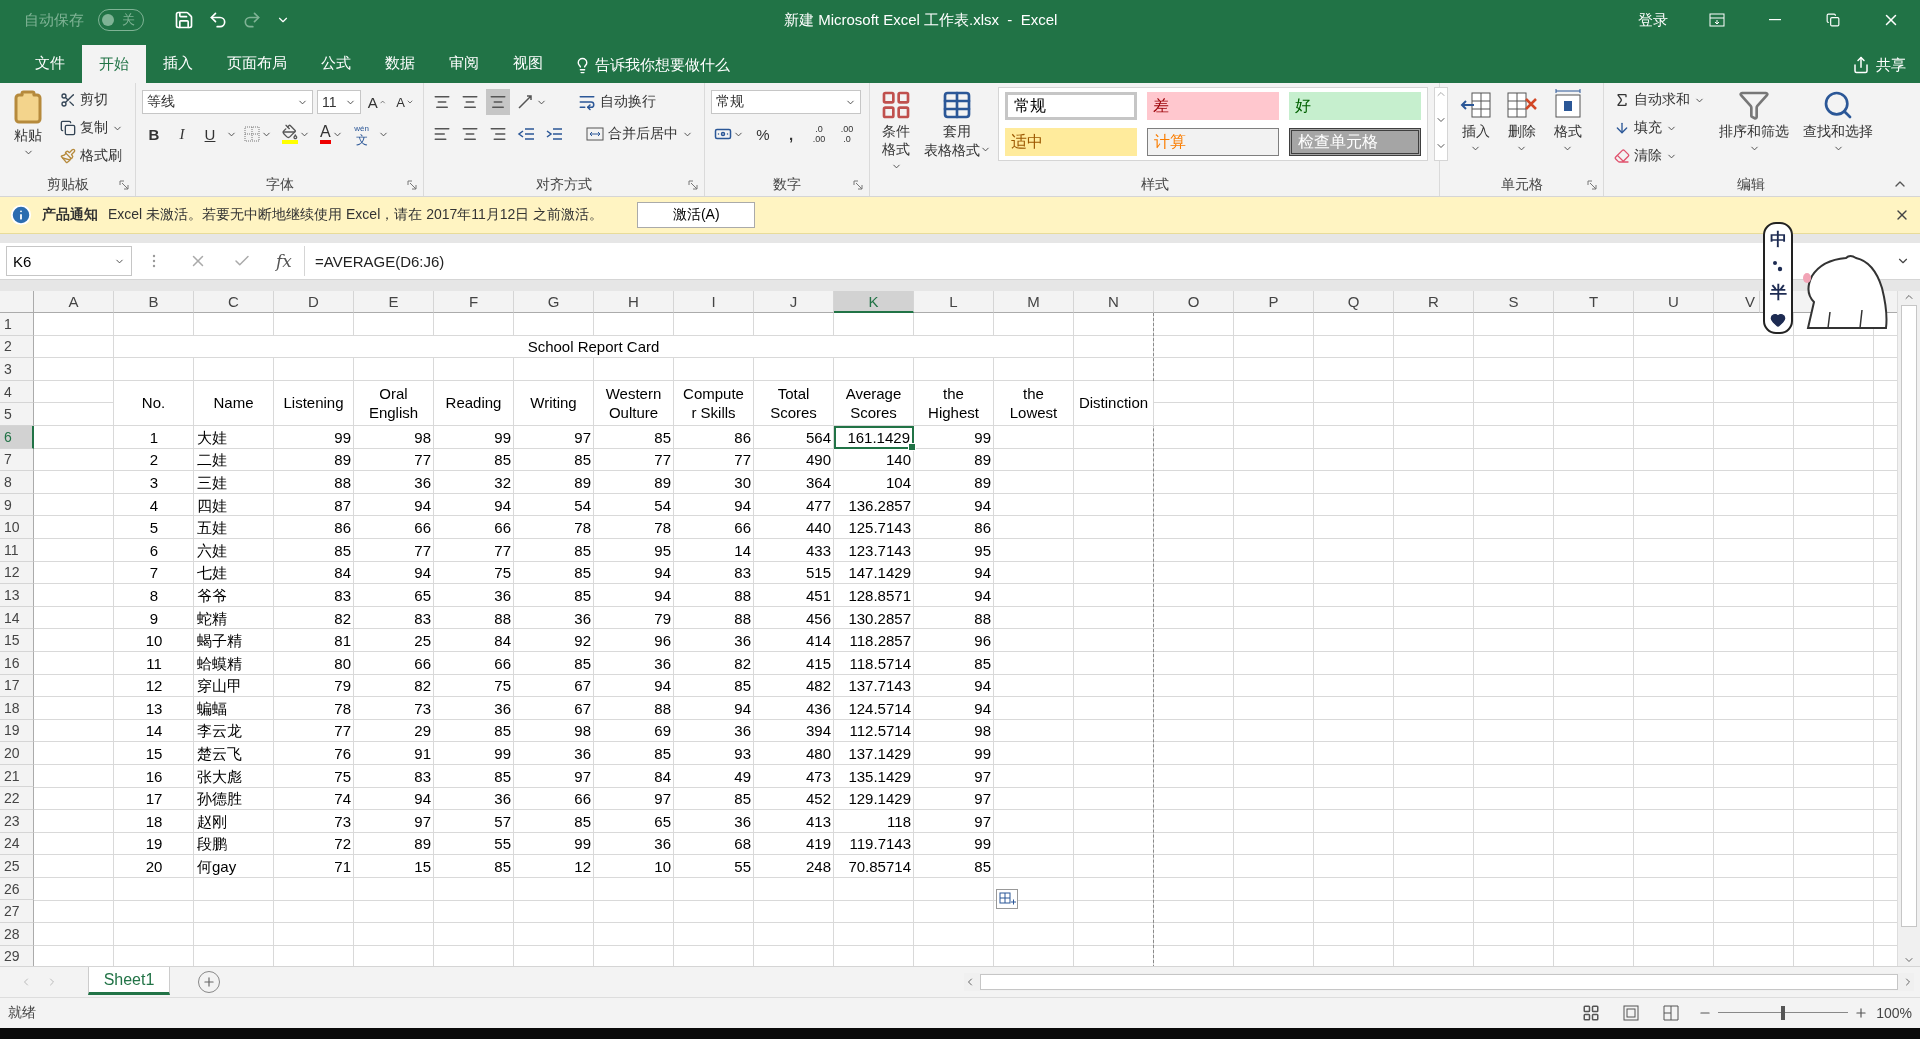 The height and width of the screenshot is (1039, 1920). Describe the element at coordinates (786, 102) in the screenshot. I see `number-format-field: 常规` at that location.